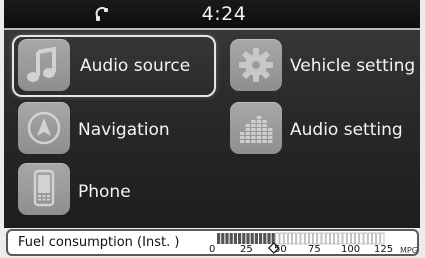 Image resolution: width=425 pixels, height=258 pixels. Describe the element at coordinates (102, 14) in the screenshot. I see `phone-handset-icon` at that location.